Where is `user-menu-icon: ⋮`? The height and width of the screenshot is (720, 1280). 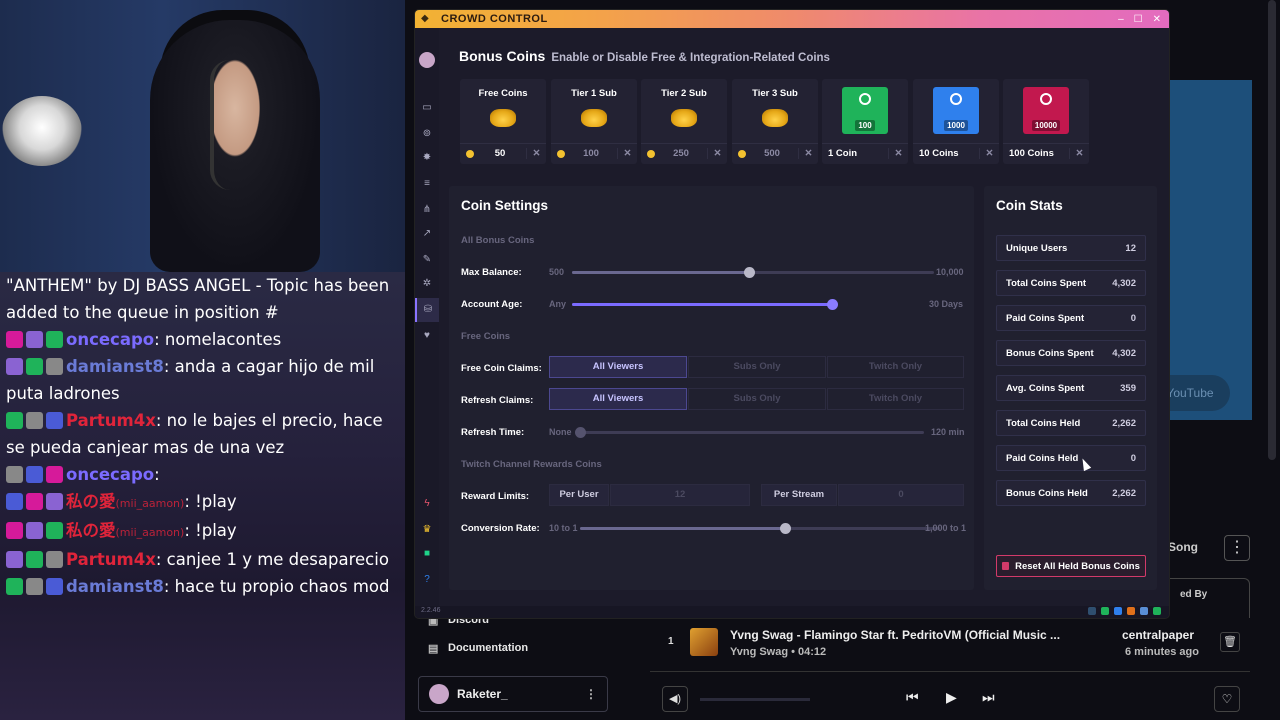
user-menu-icon: ⋮ is located at coordinates (591, 694).